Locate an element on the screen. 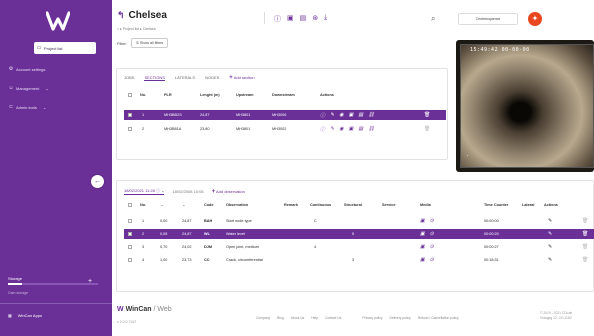 The height and width of the screenshot is (336, 594). footer-link: Refund / Cancellation policy is located at coordinates (438, 318).